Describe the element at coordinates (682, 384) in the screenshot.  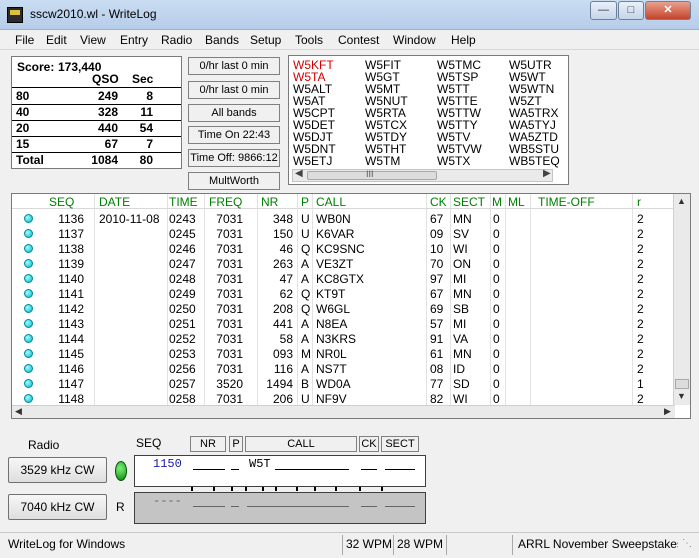
I see `vscroll-thumb` at that location.